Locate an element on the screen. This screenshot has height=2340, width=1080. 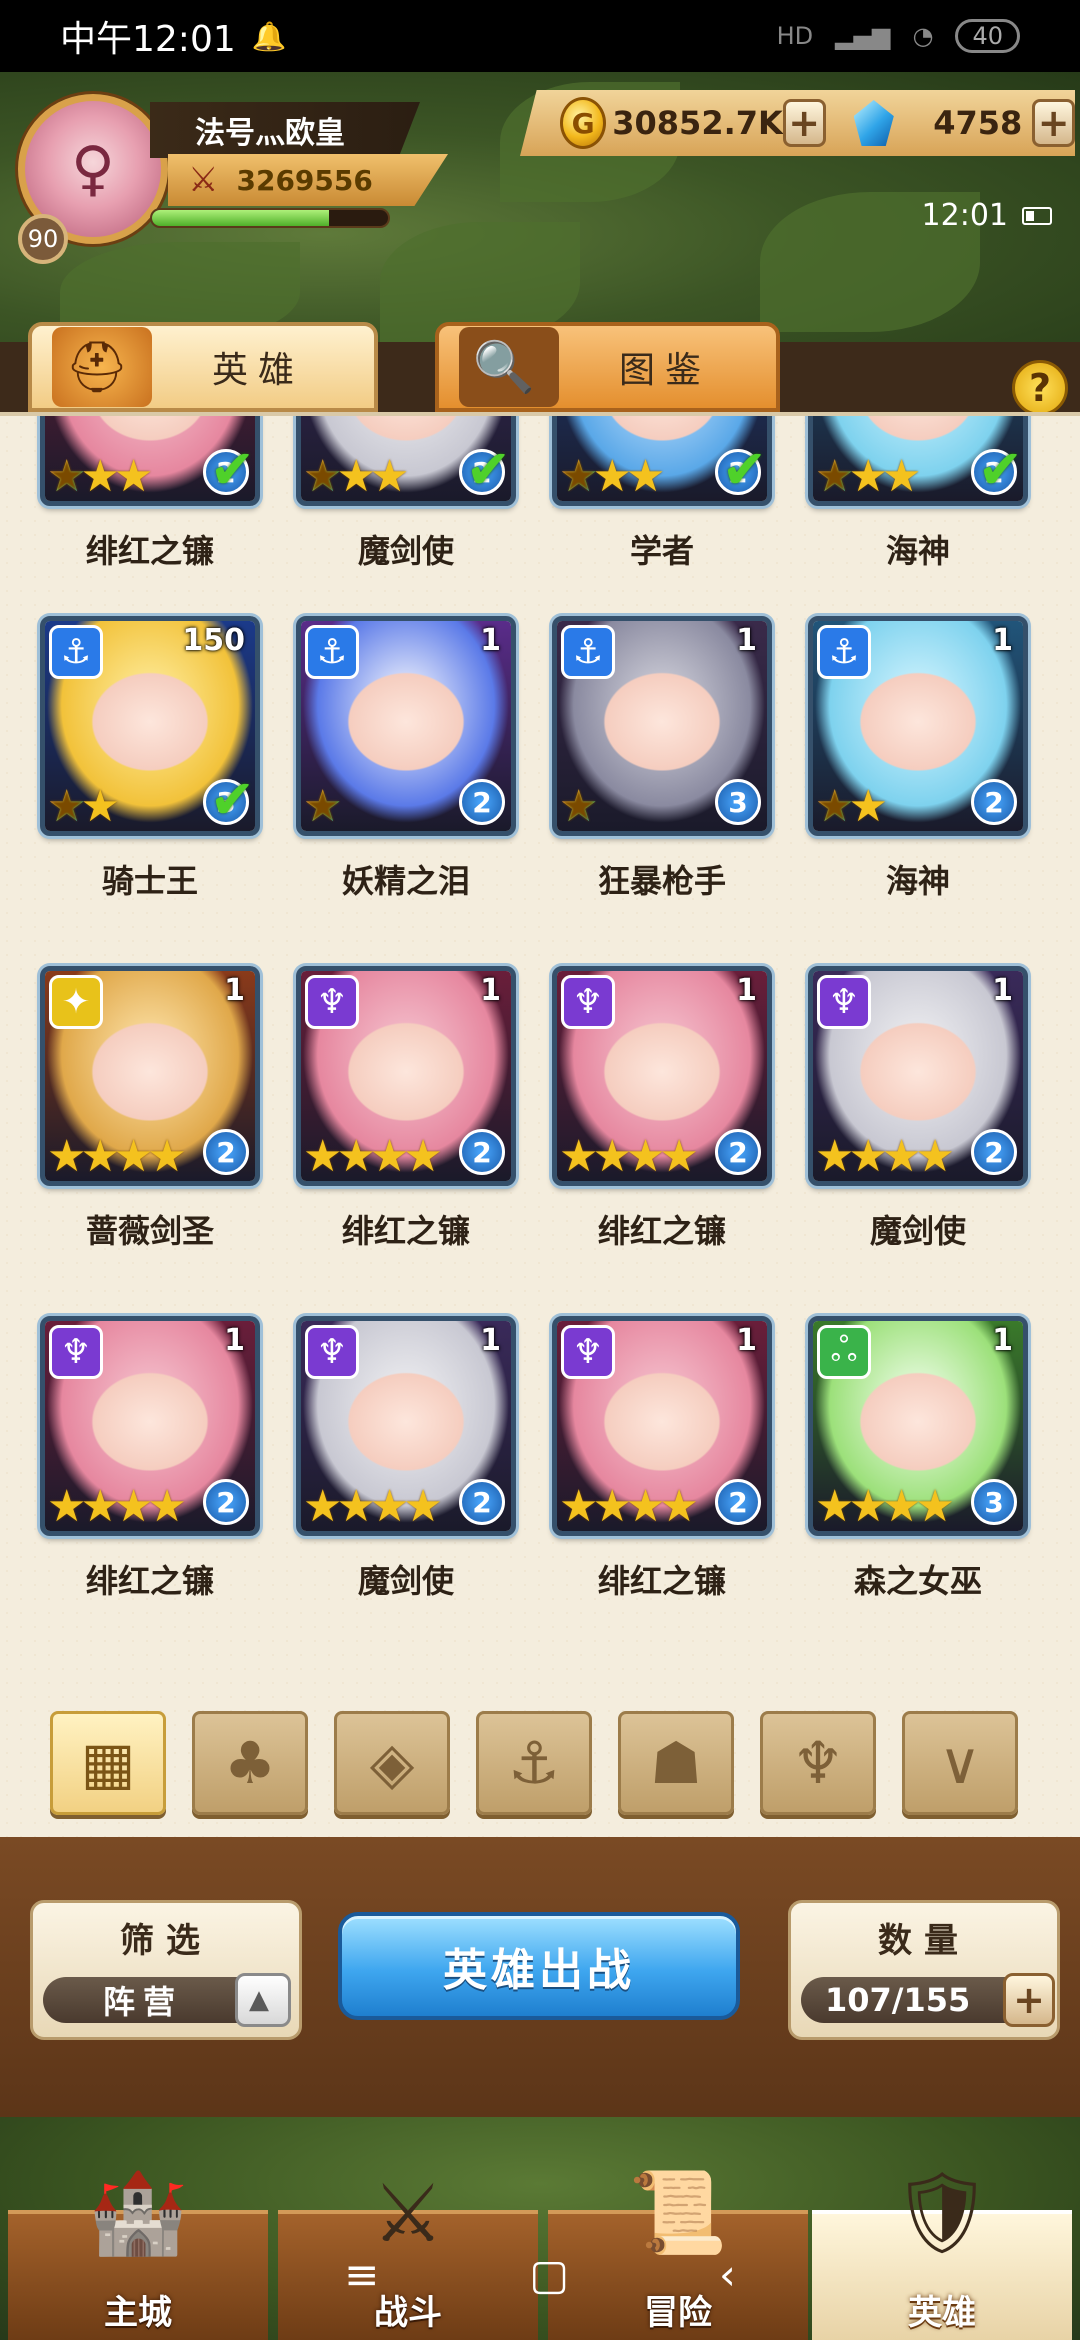
hero-portrait-frame: ஃ 1 ★ ★ ★ ★ 3 is located at coordinates (918, 1426).